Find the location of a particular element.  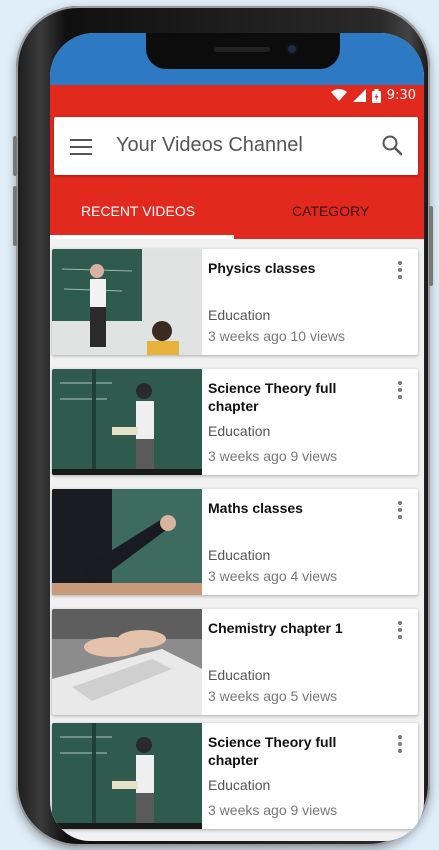

speaker-grille is located at coordinates (242, 49).